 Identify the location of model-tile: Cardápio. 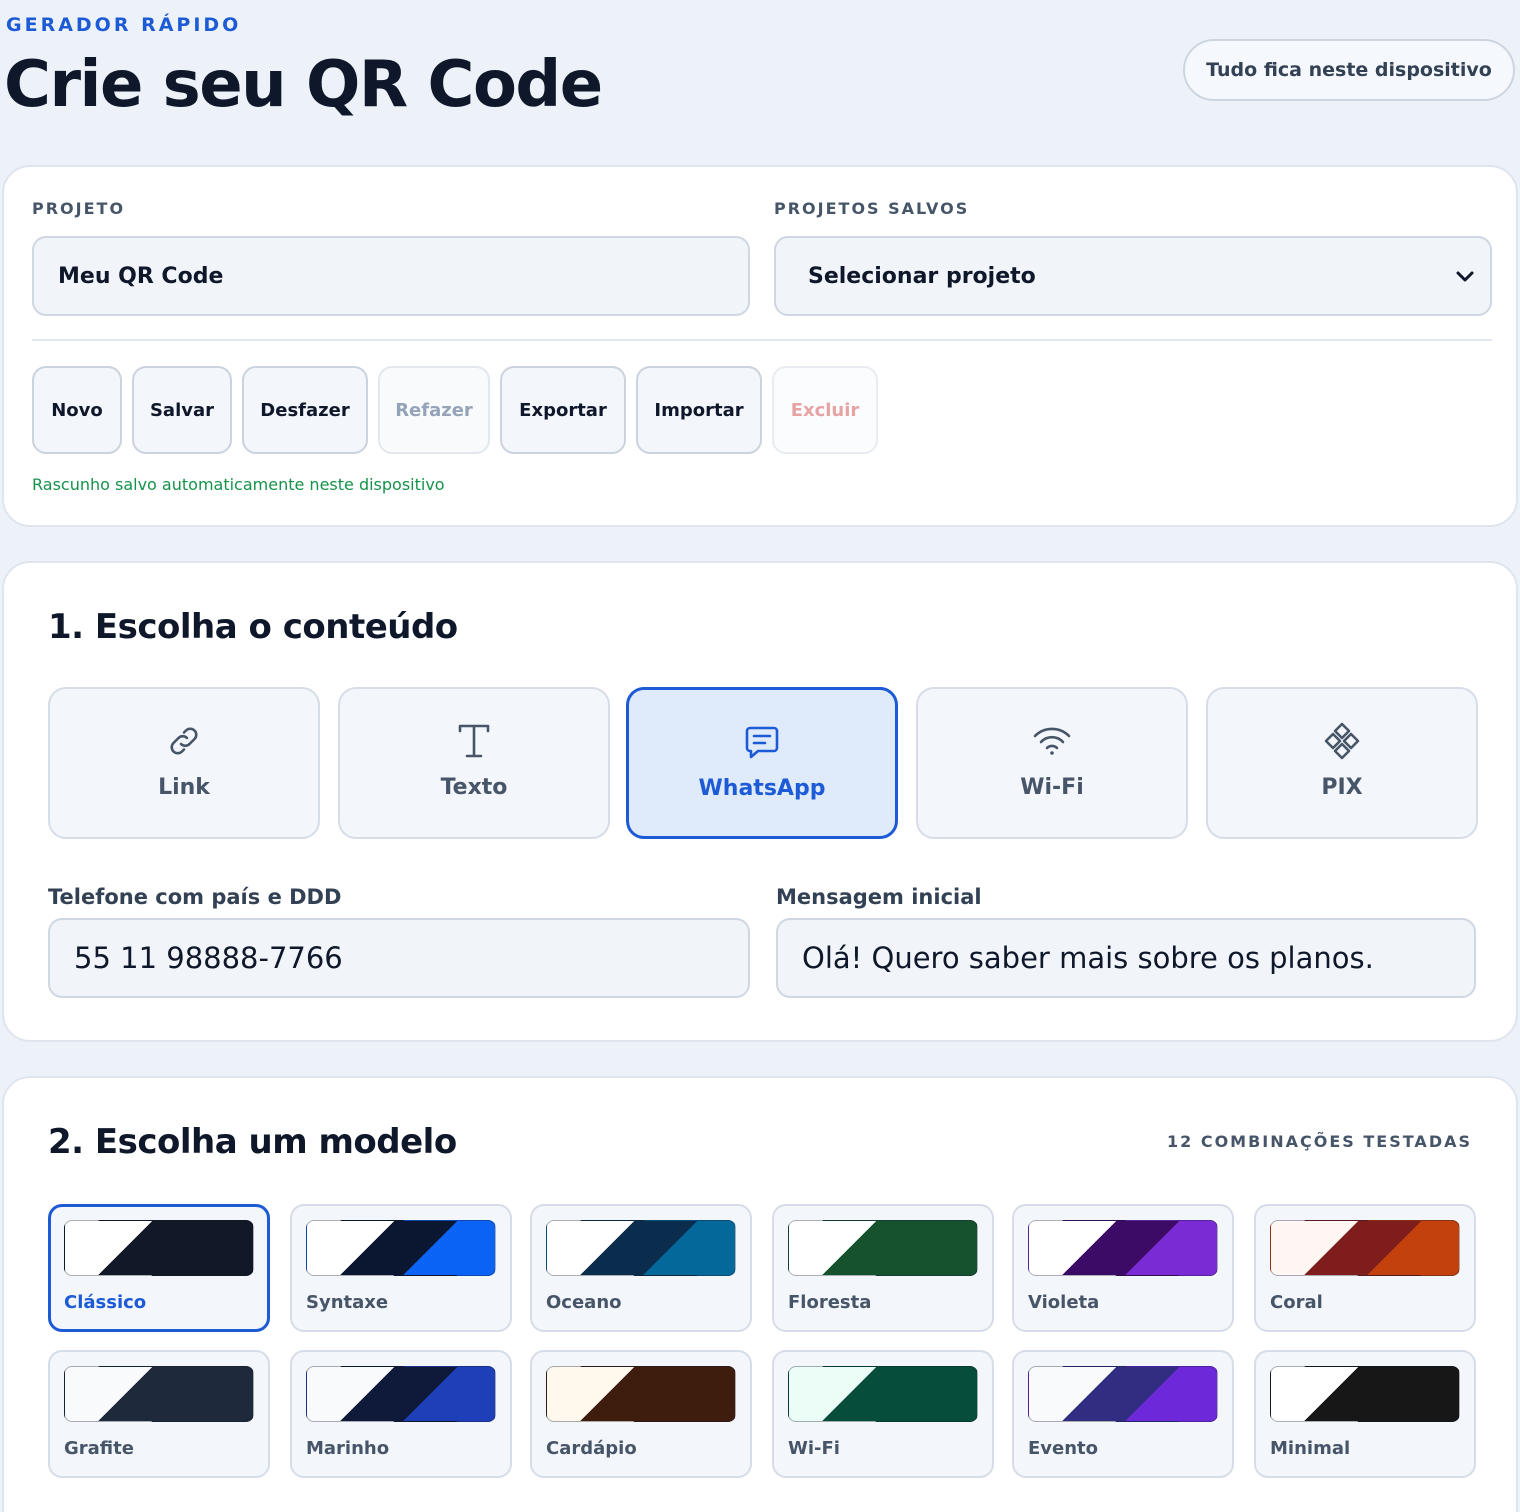
(641, 1414).